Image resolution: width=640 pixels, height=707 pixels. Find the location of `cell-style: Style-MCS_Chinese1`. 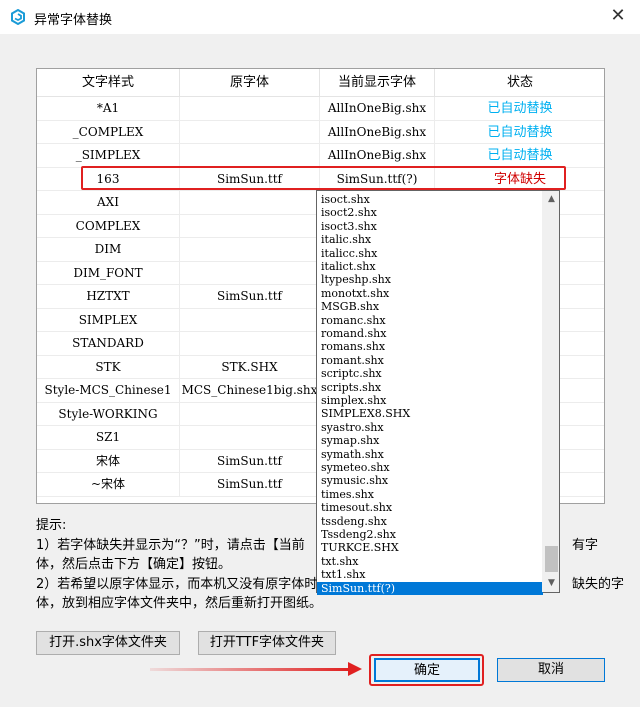

cell-style: Style-MCS_Chinese1 is located at coordinates (108, 391).